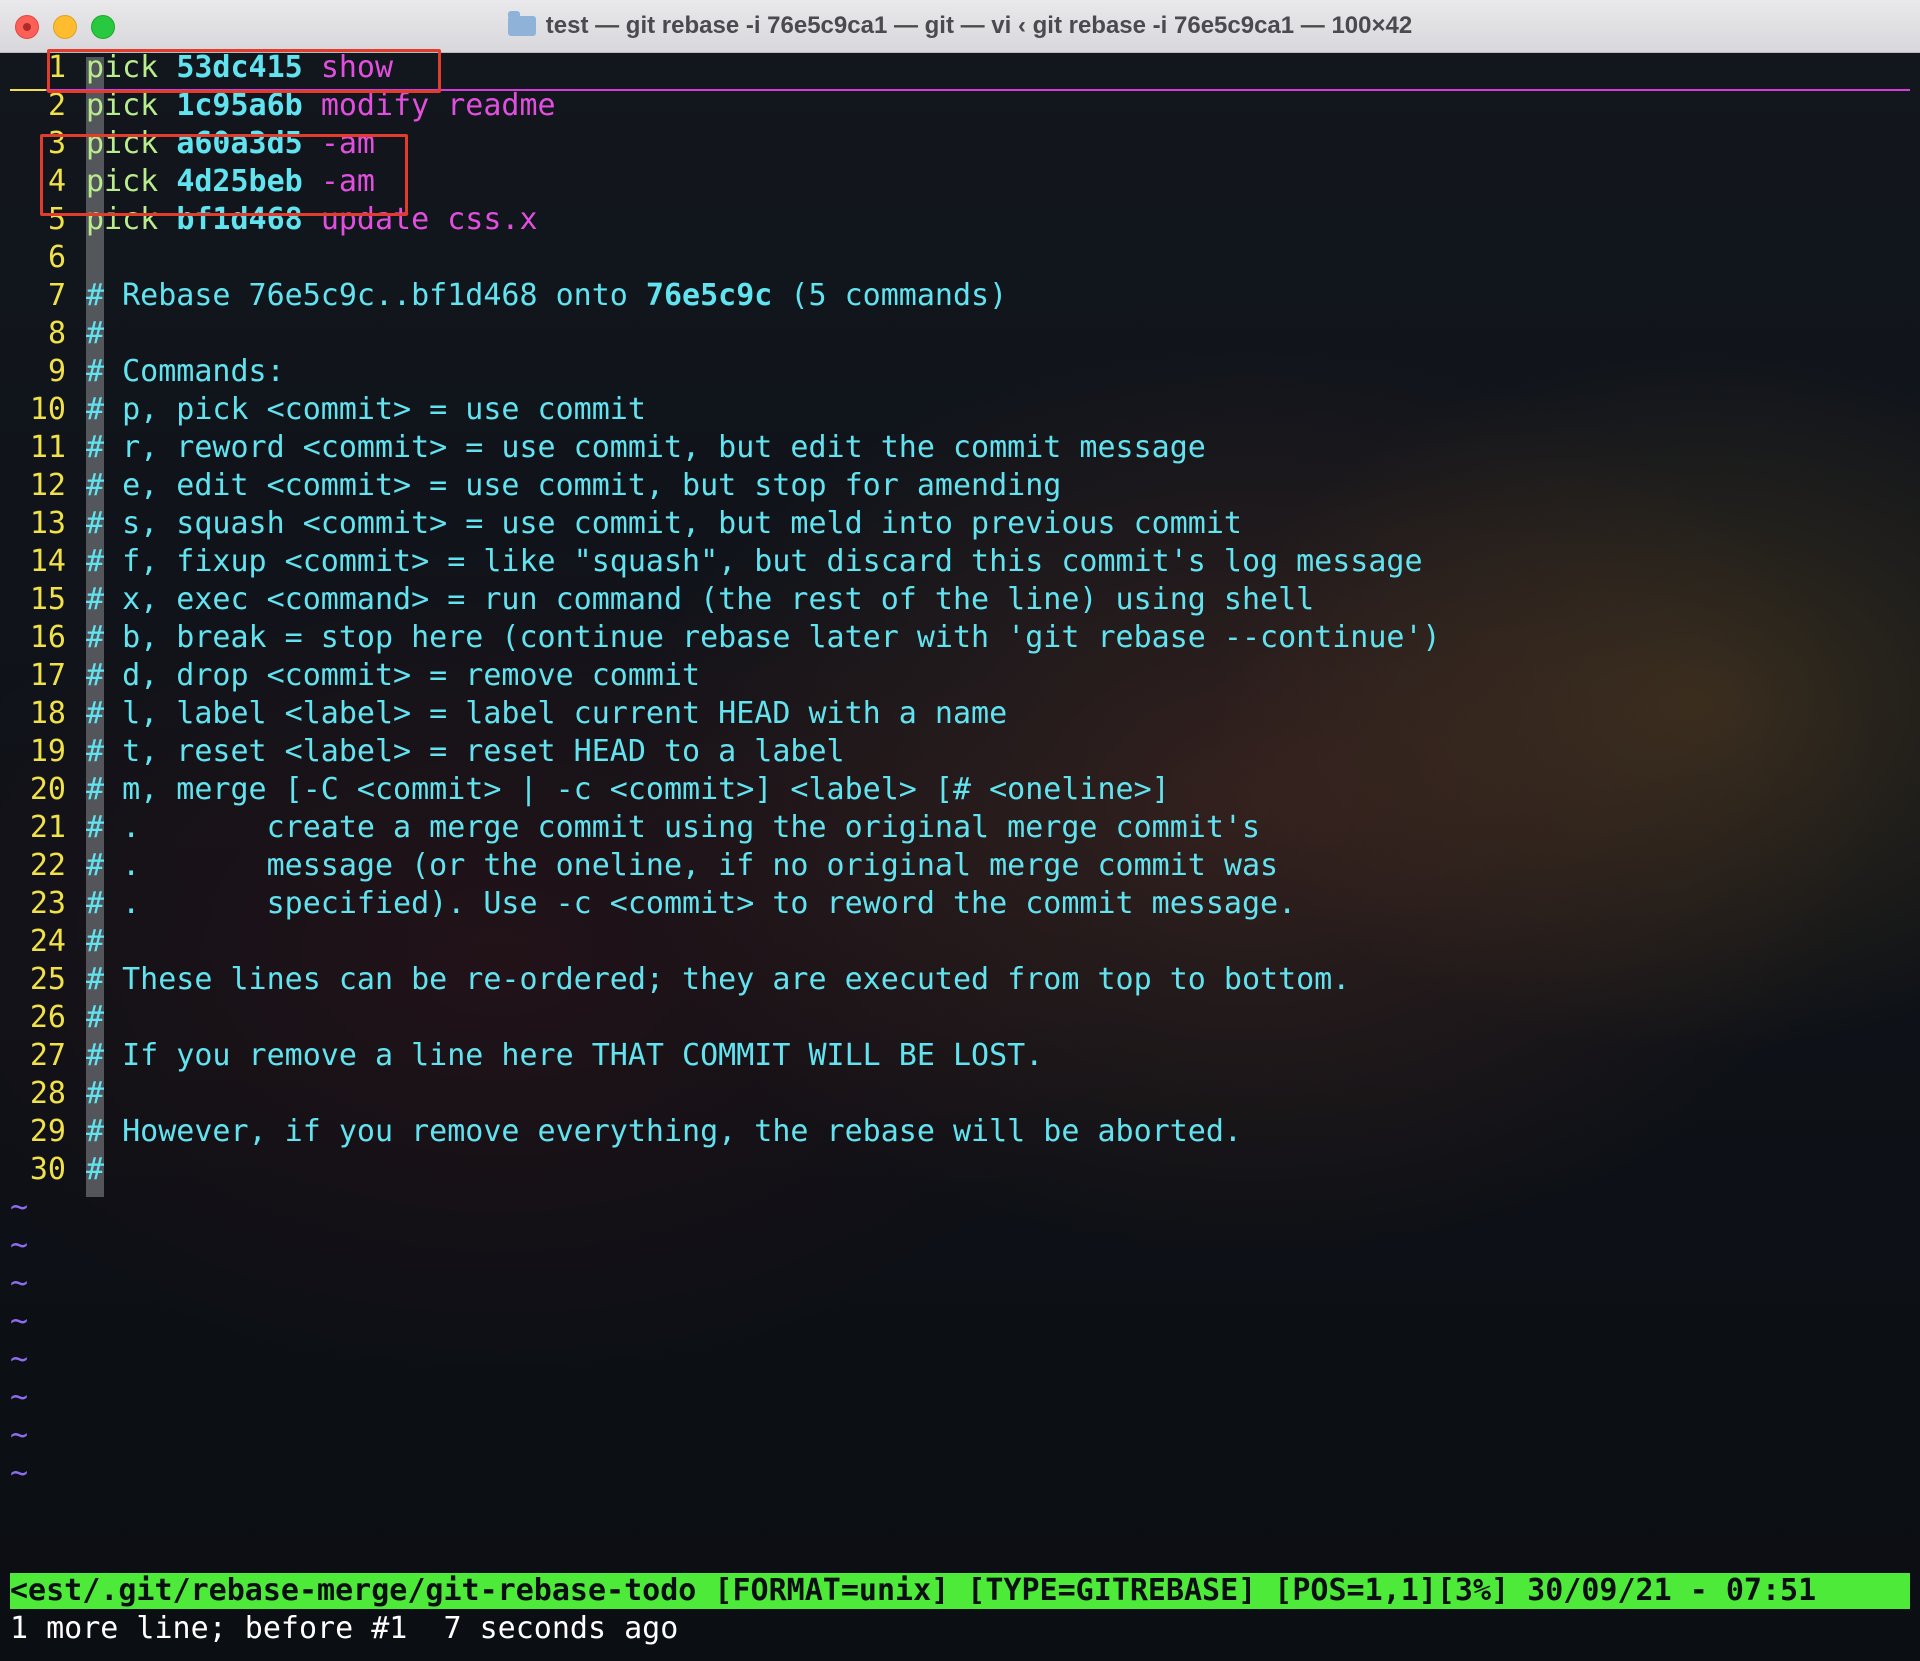 This screenshot has height=1661, width=1920. I want to click on line-number: 29, so click(47, 1131).